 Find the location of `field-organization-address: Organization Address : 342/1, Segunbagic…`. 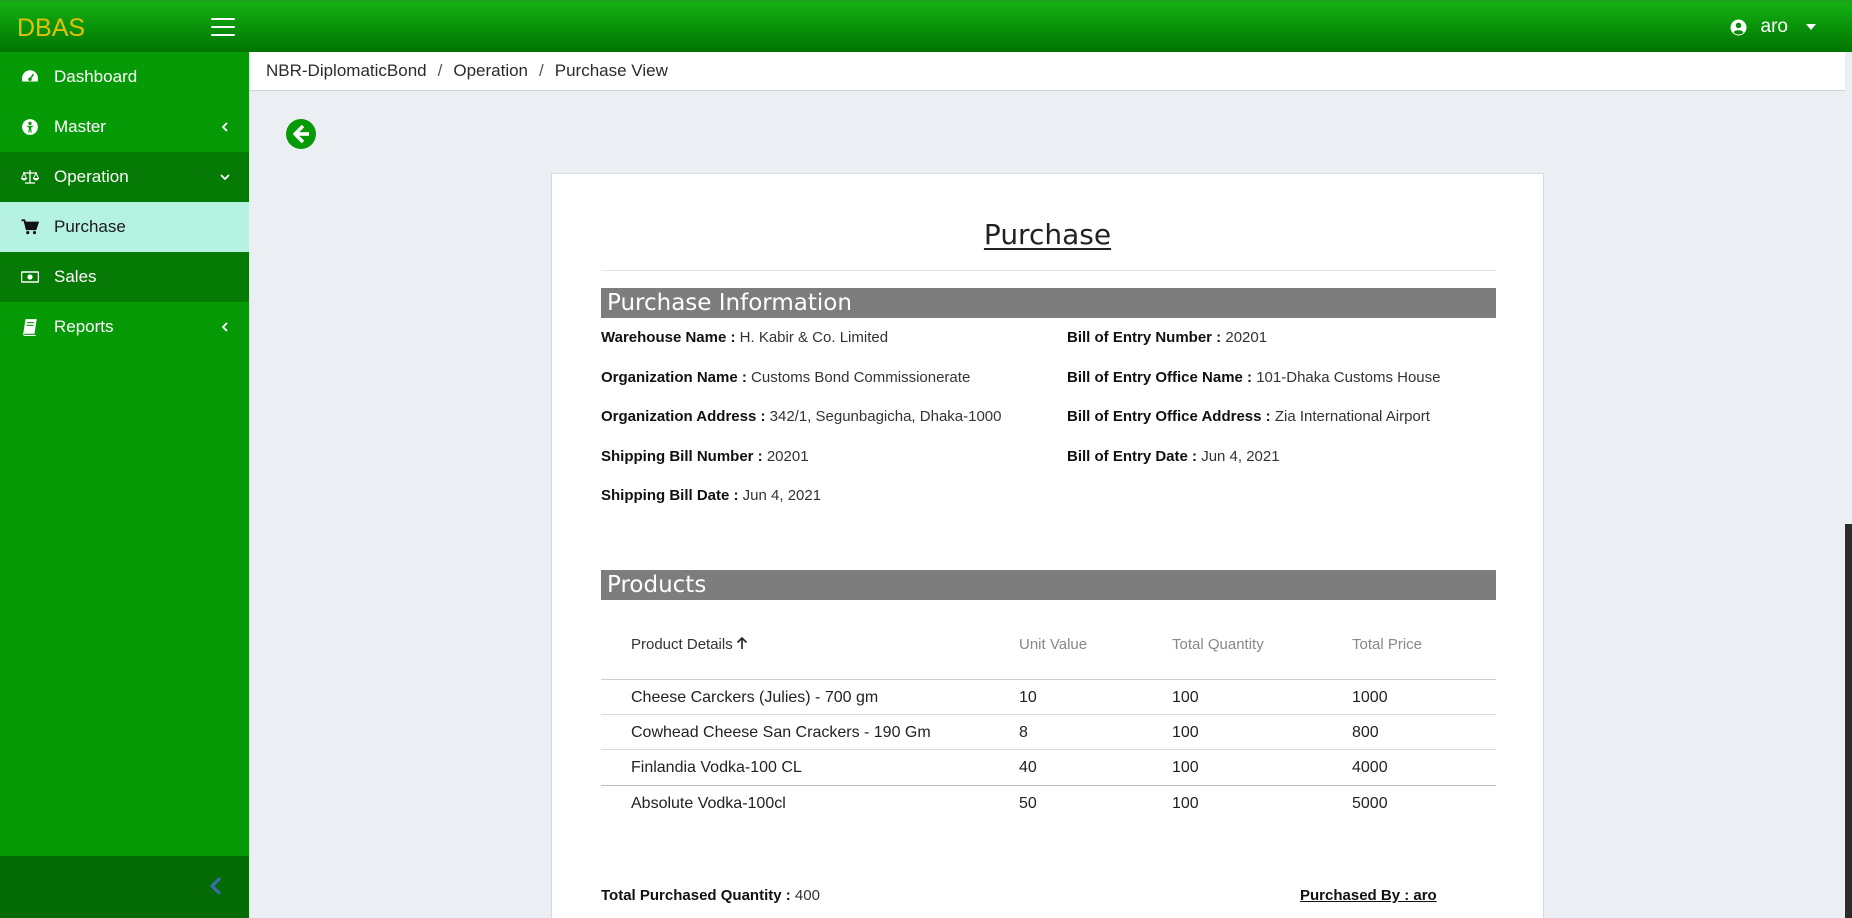

field-organization-address: Organization Address : 342/1, Segunbagic… is located at coordinates (801, 416).